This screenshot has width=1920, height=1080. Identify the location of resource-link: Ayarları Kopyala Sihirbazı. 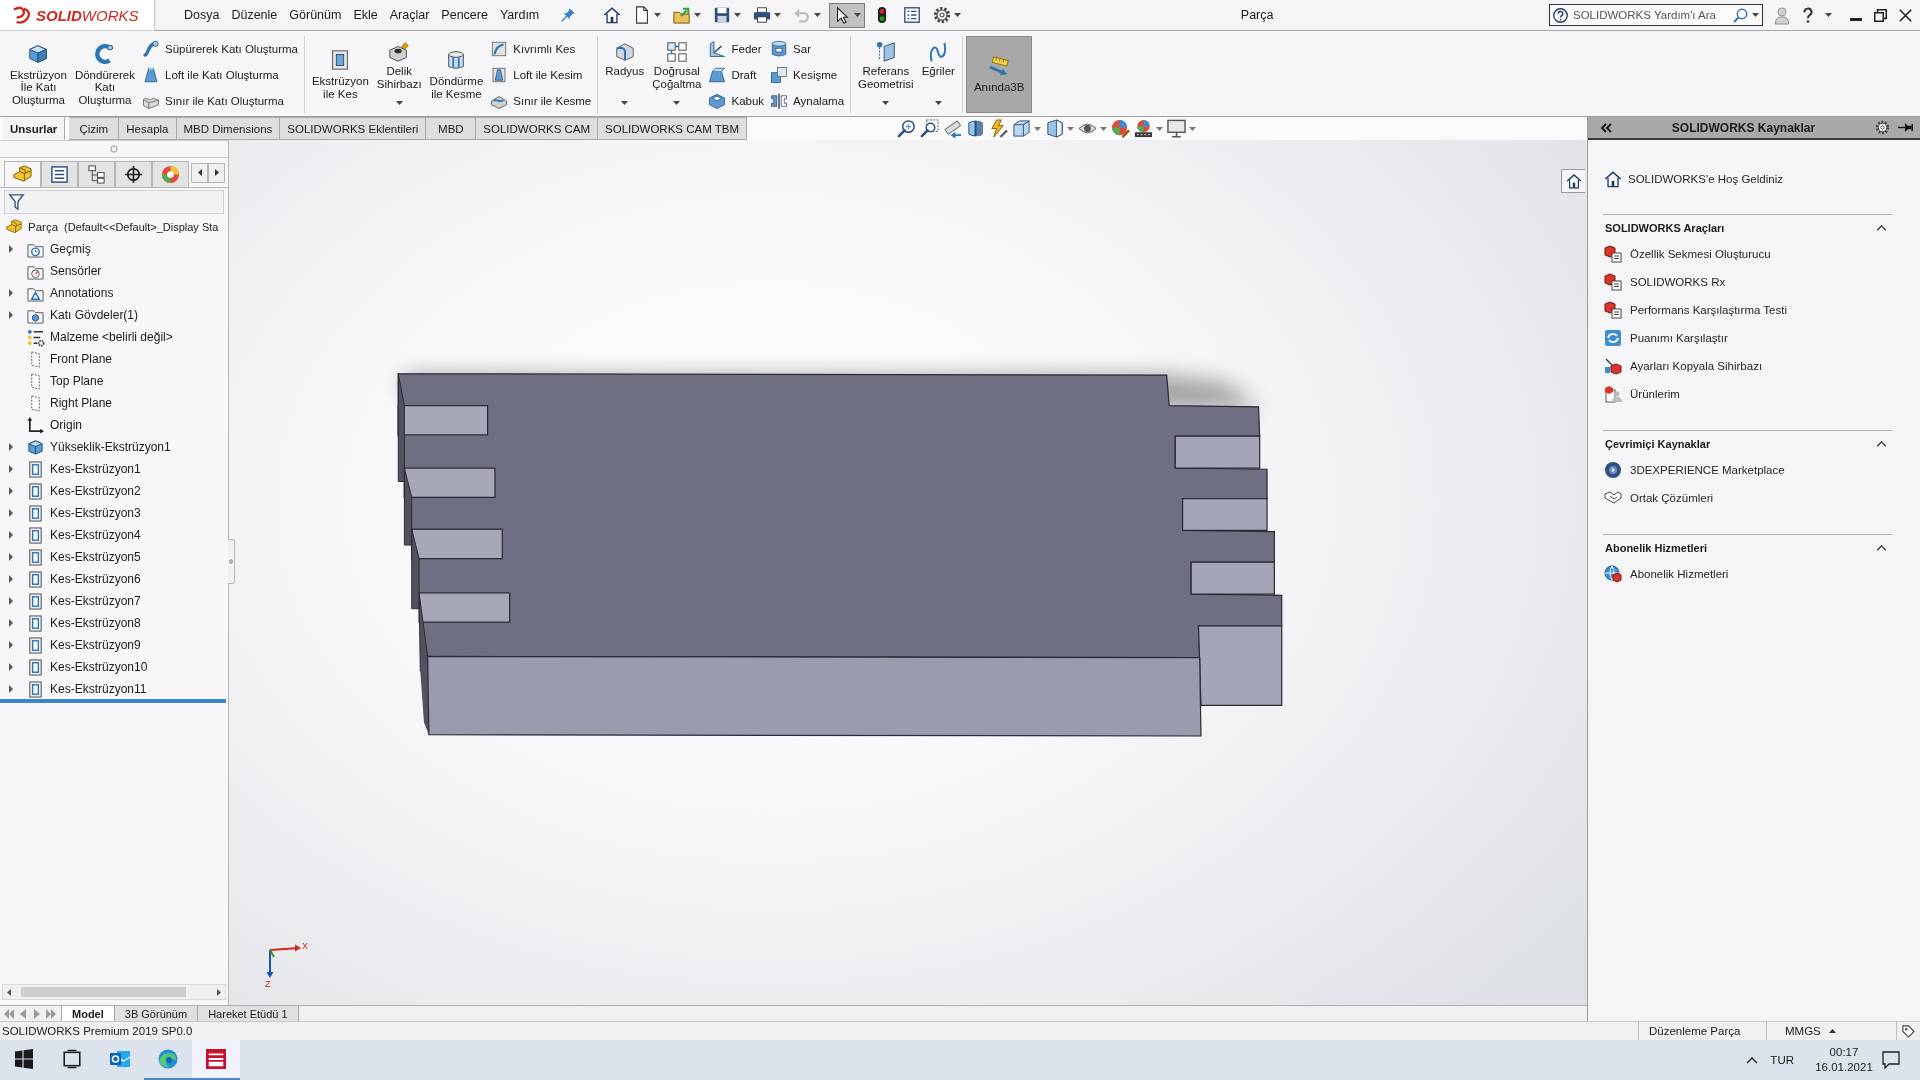
(1696, 366).